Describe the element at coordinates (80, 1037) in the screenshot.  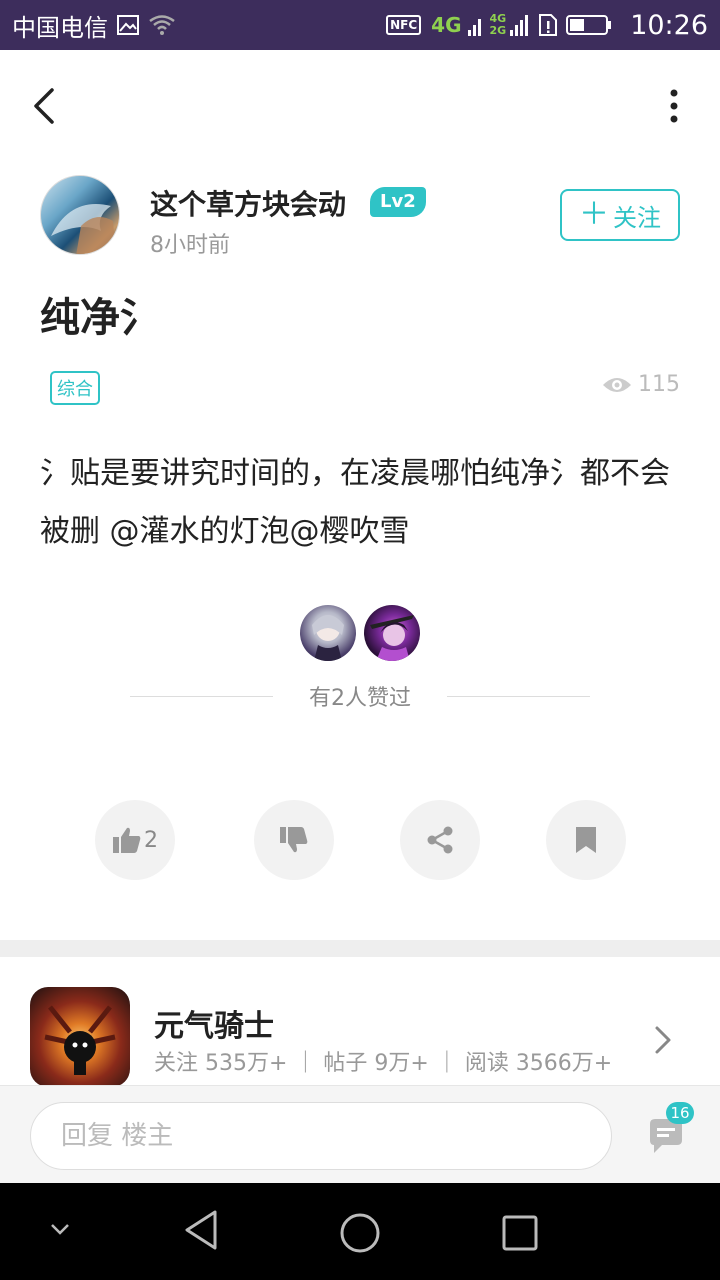
I see `game-icon` at that location.